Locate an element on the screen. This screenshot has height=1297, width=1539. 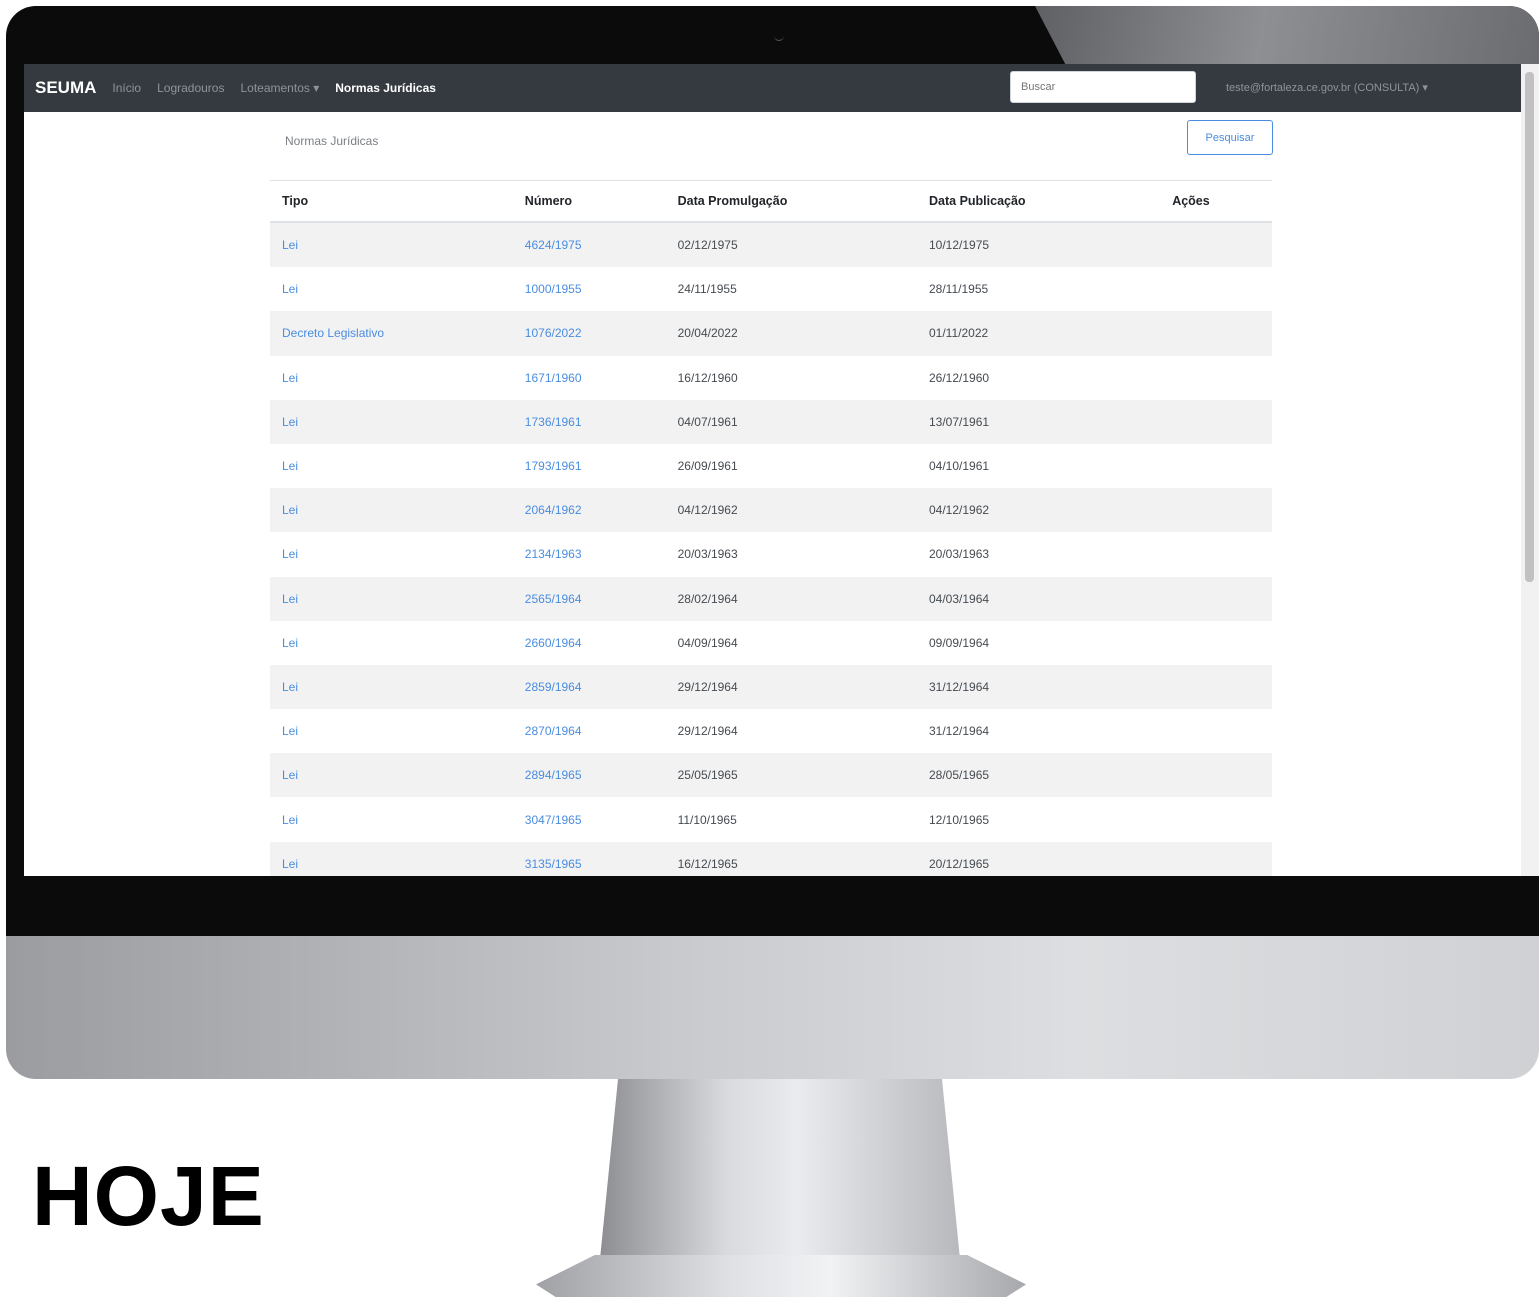
column-header-data-publicacao: Data Publicação is located at coordinates (1039, 201).